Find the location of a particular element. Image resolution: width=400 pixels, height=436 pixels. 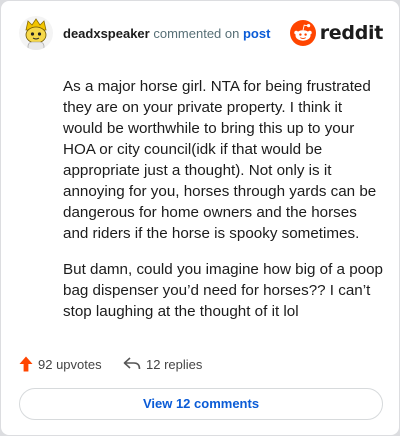

upvote-icon is located at coordinates (26, 364).